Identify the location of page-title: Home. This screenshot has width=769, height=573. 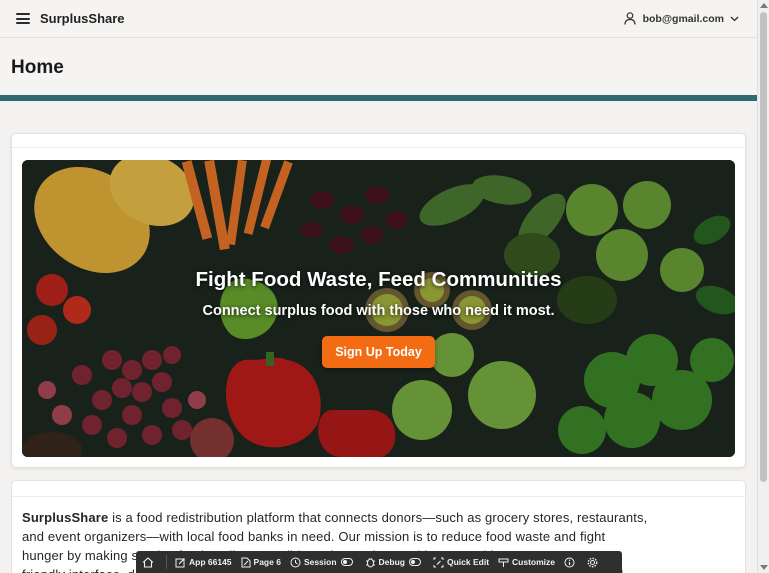
(37, 67).